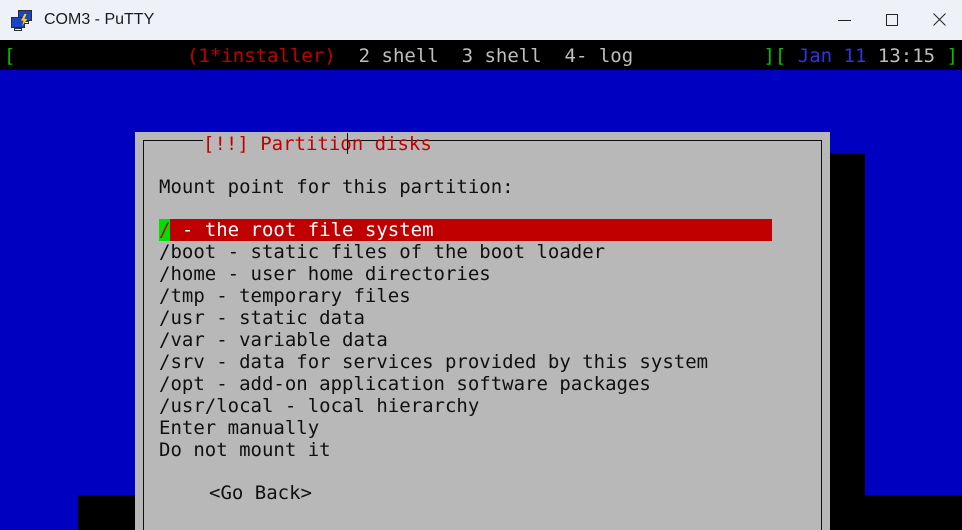  I want to click on go-back-button: <Go Back>, so click(260, 493).